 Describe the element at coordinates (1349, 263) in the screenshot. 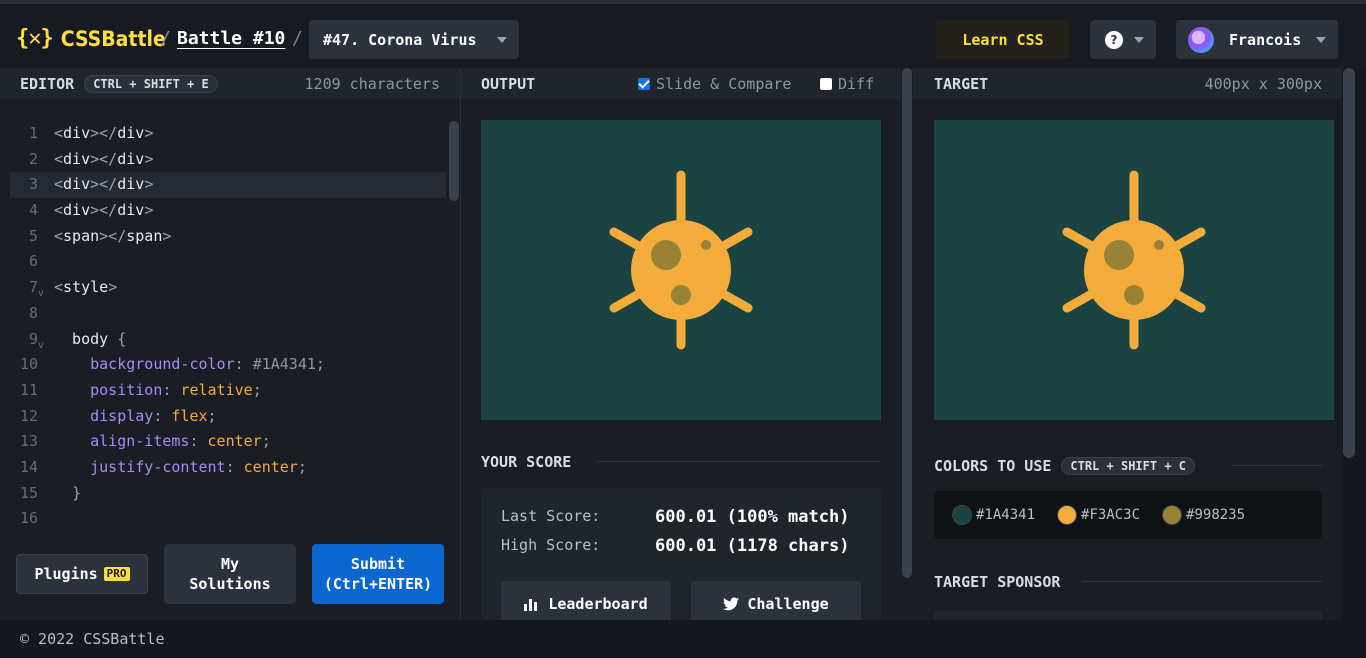

I see `page-scrollbar-thumb` at that location.